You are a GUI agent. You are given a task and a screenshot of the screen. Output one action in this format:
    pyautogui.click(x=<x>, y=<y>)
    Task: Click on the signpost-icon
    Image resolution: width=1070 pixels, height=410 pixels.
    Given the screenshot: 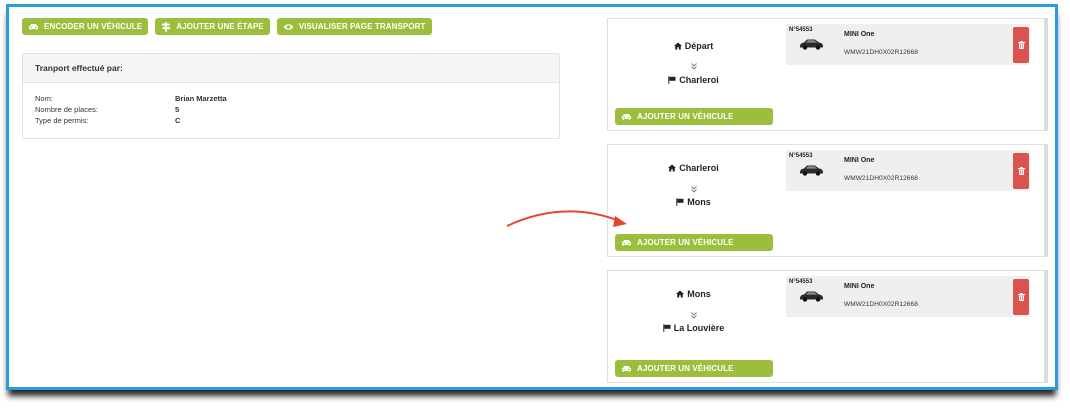 What is the action you would take?
    pyautogui.click(x=166, y=26)
    